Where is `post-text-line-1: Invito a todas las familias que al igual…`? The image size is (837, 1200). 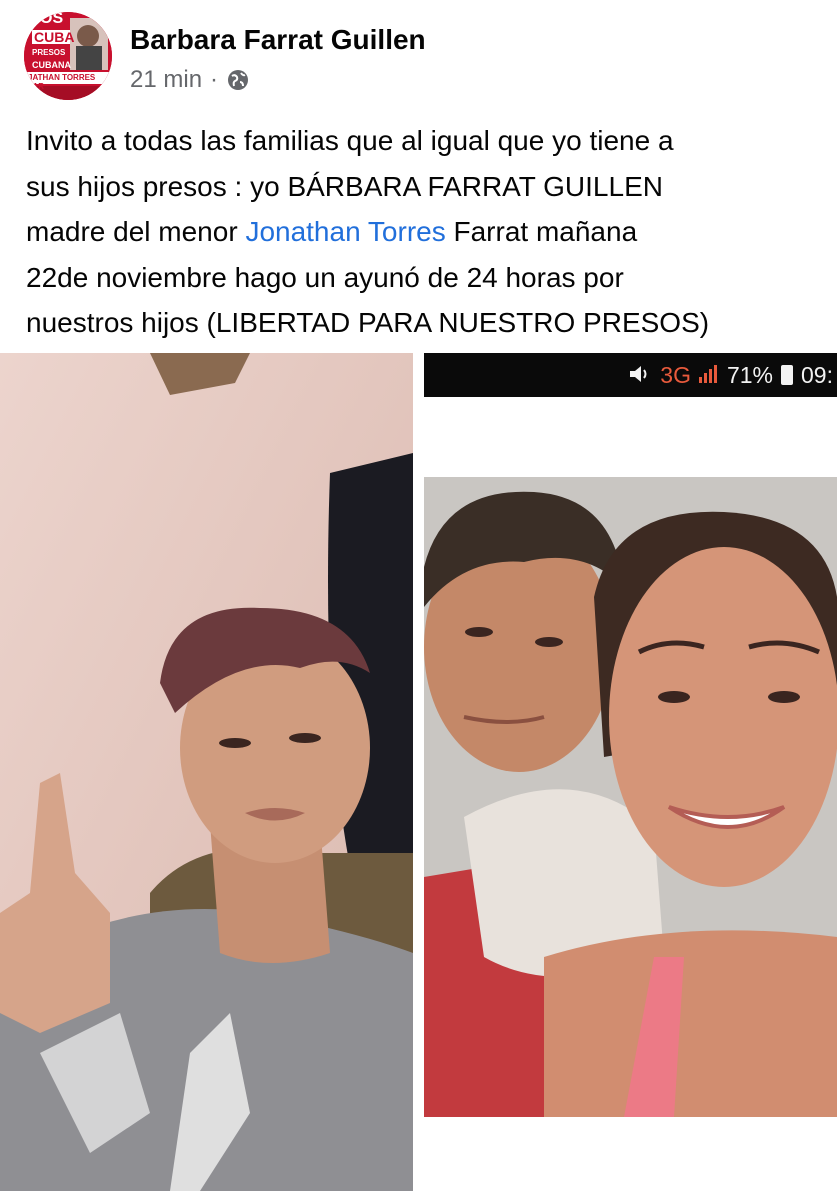 post-text-line-1: Invito a todas las familias que al igual… is located at coordinates (350, 140).